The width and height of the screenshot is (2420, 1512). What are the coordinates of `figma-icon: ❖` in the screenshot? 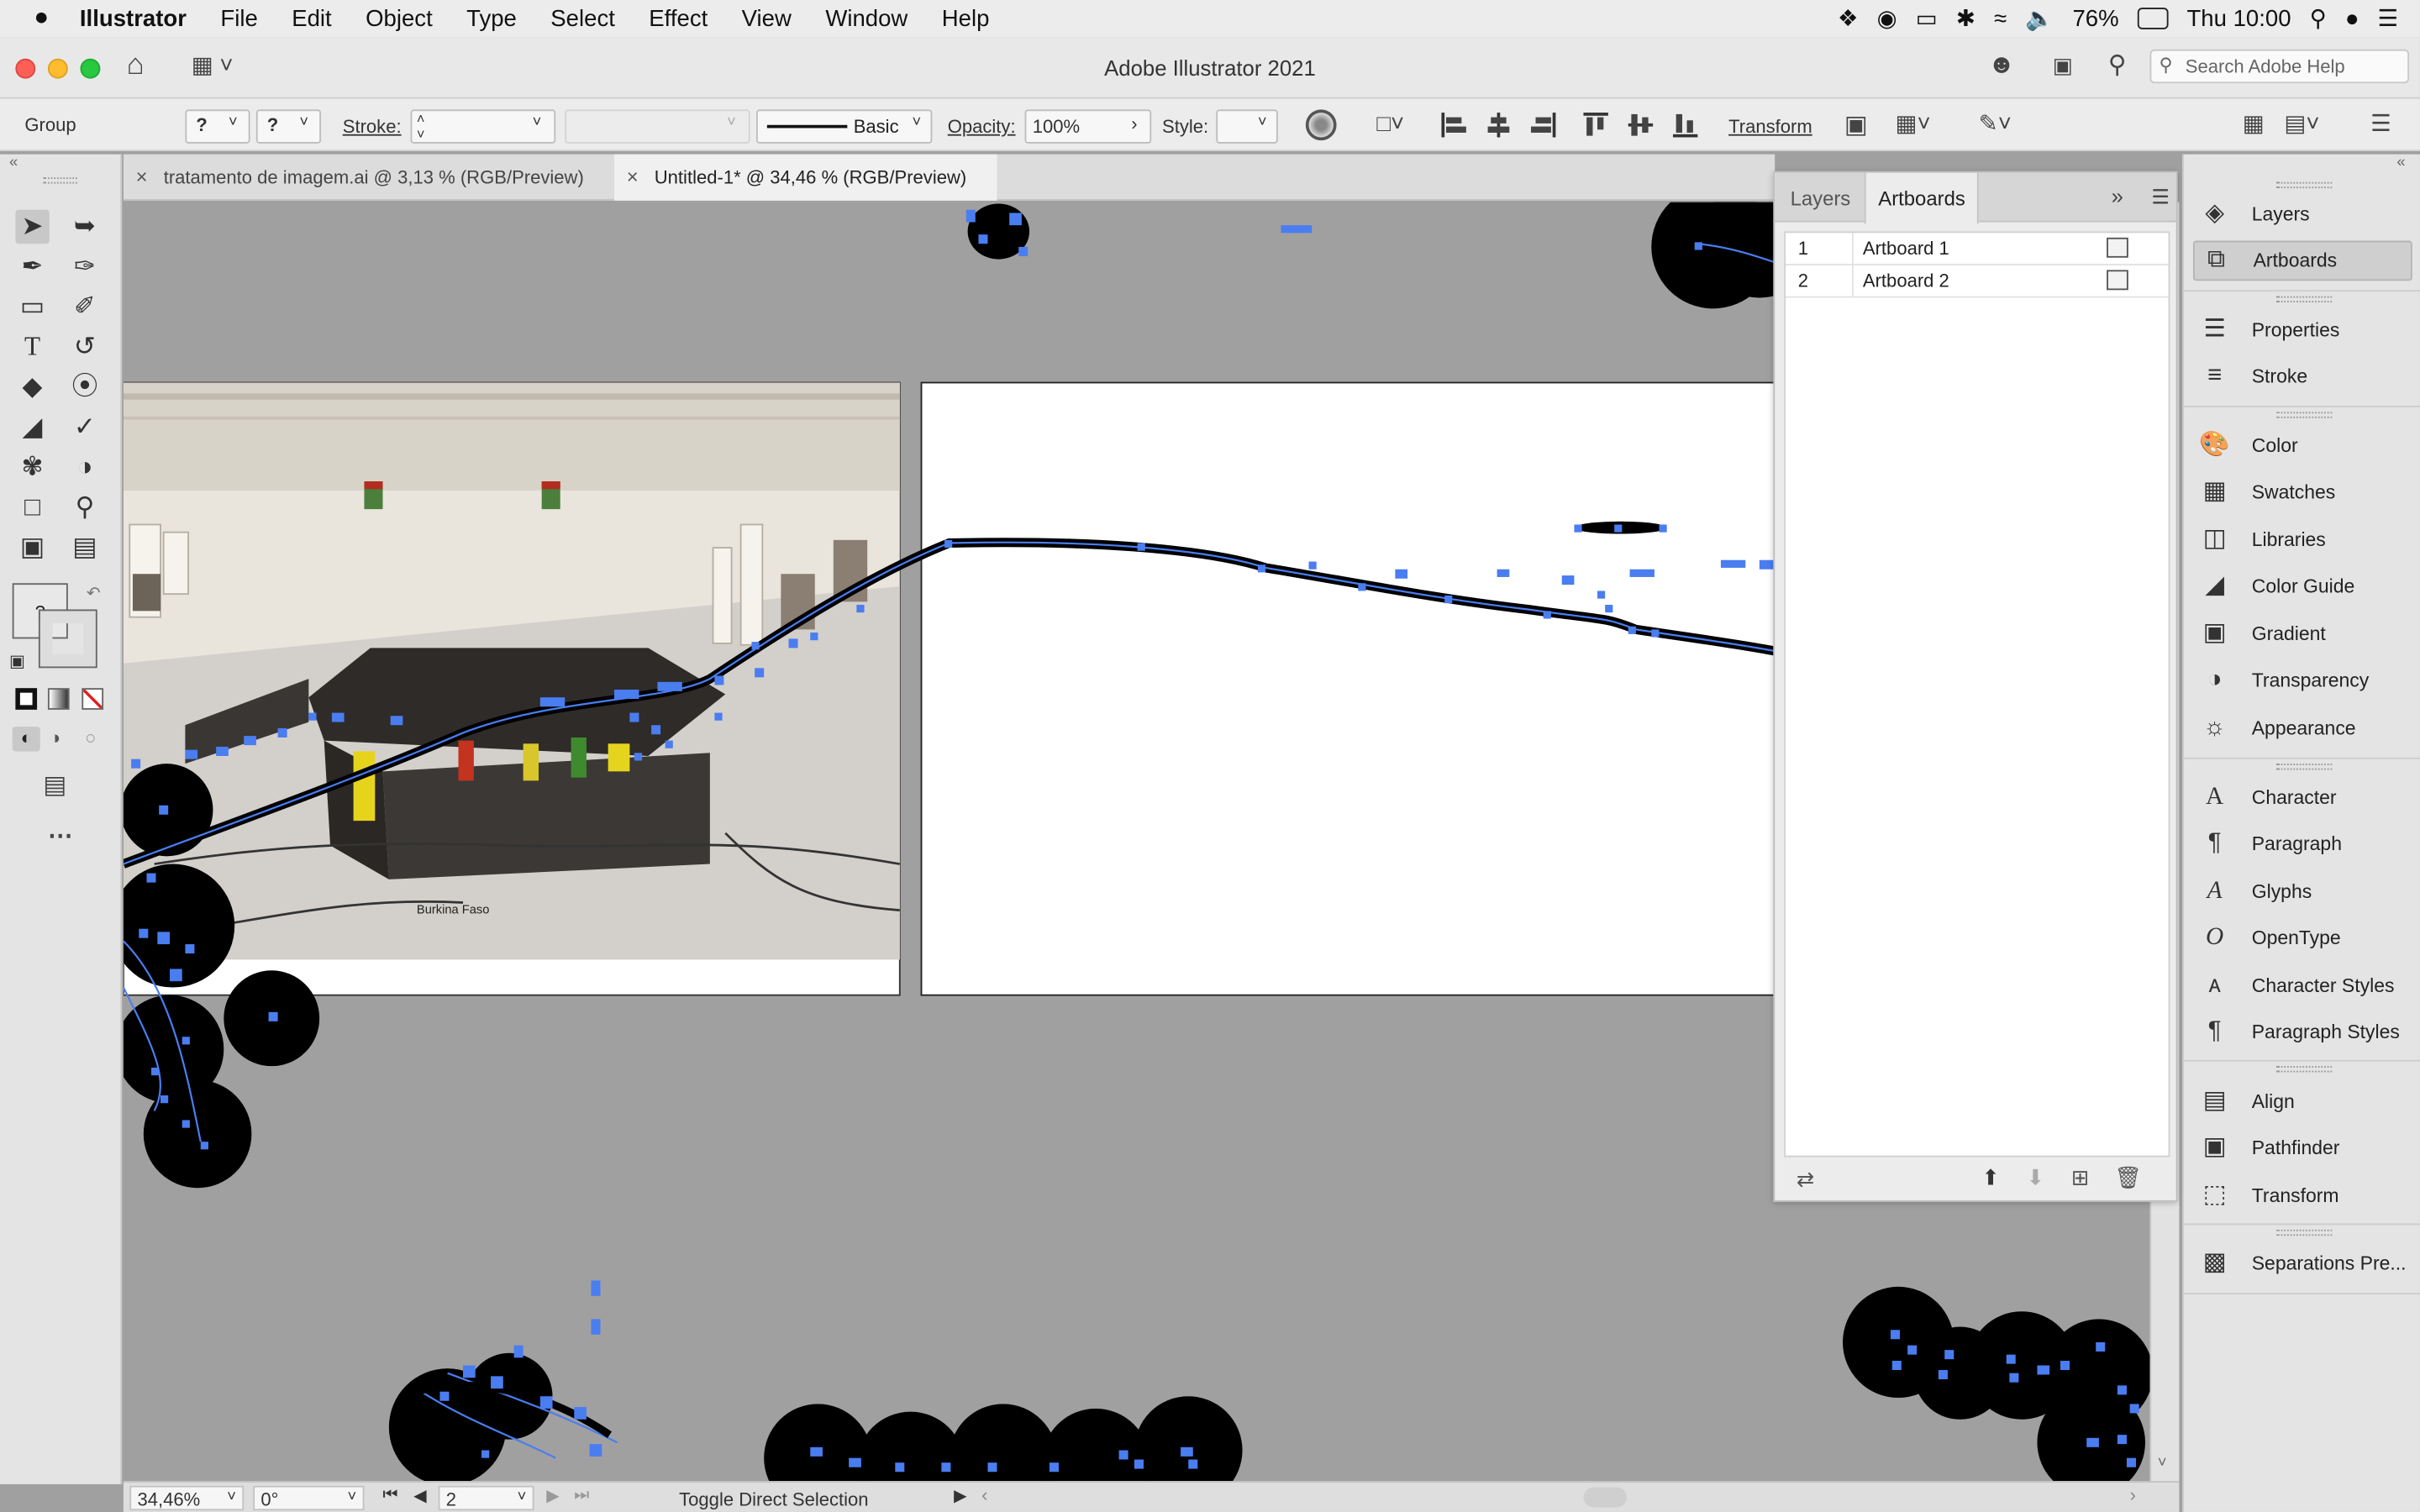 It's located at (1849, 18).